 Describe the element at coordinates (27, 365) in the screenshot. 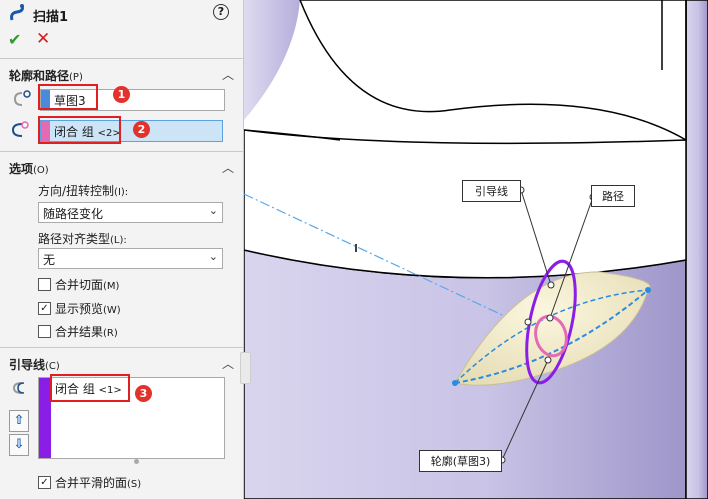

I see `section-guide-curves-title: 引导线` at that location.